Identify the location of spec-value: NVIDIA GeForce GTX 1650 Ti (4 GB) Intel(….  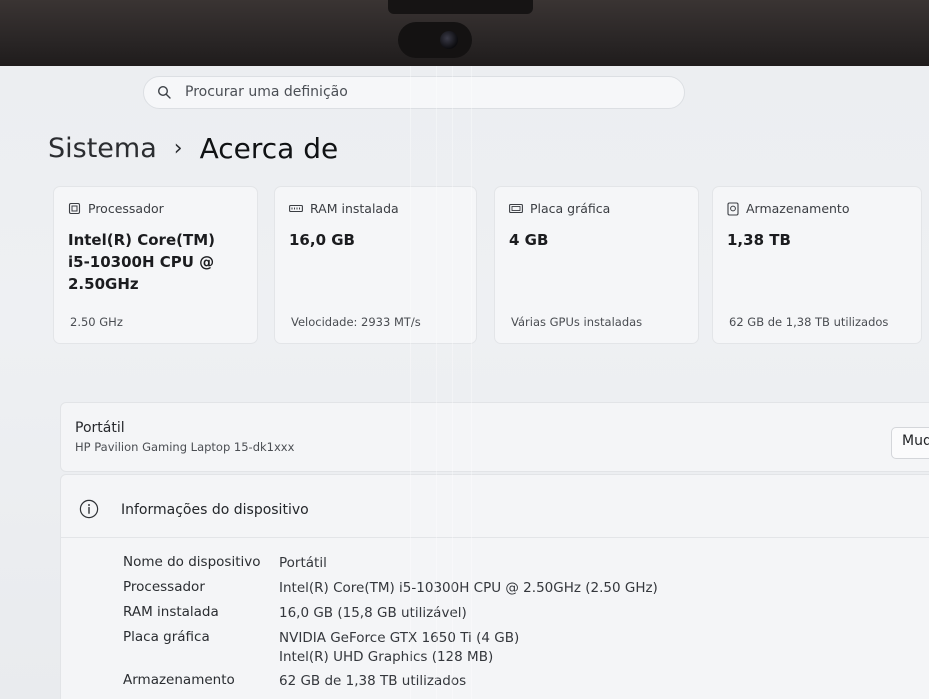
(399, 648).